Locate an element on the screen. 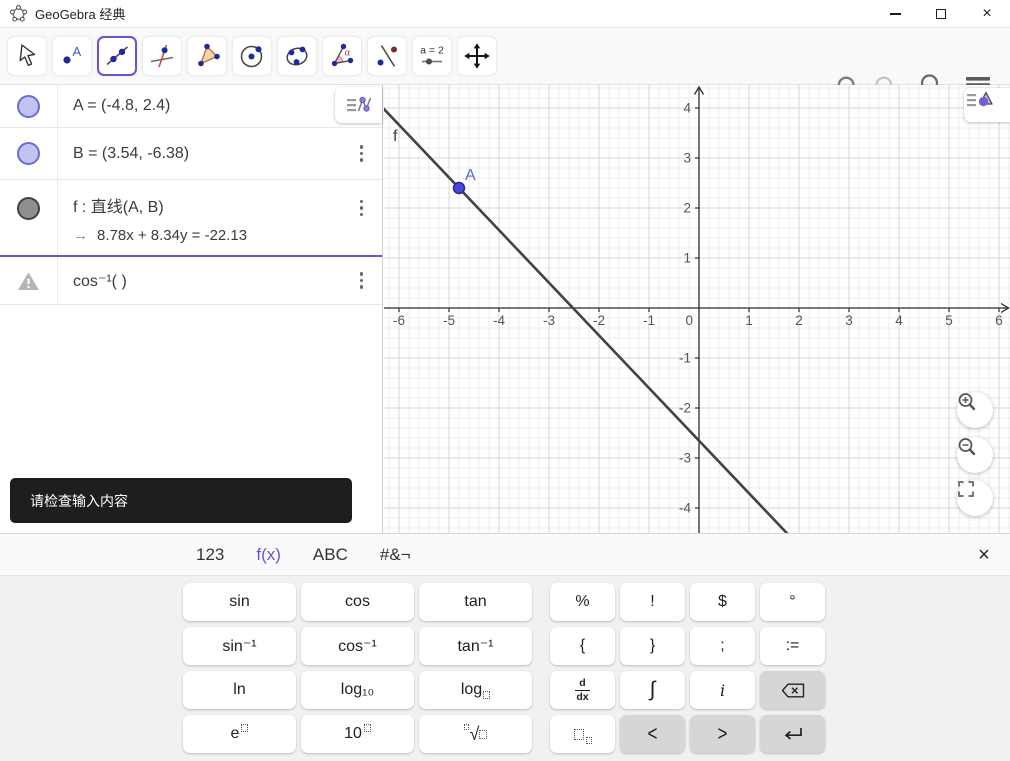 The height and width of the screenshot is (761, 1010). polygon-icon is located at coordinates (209, 55).